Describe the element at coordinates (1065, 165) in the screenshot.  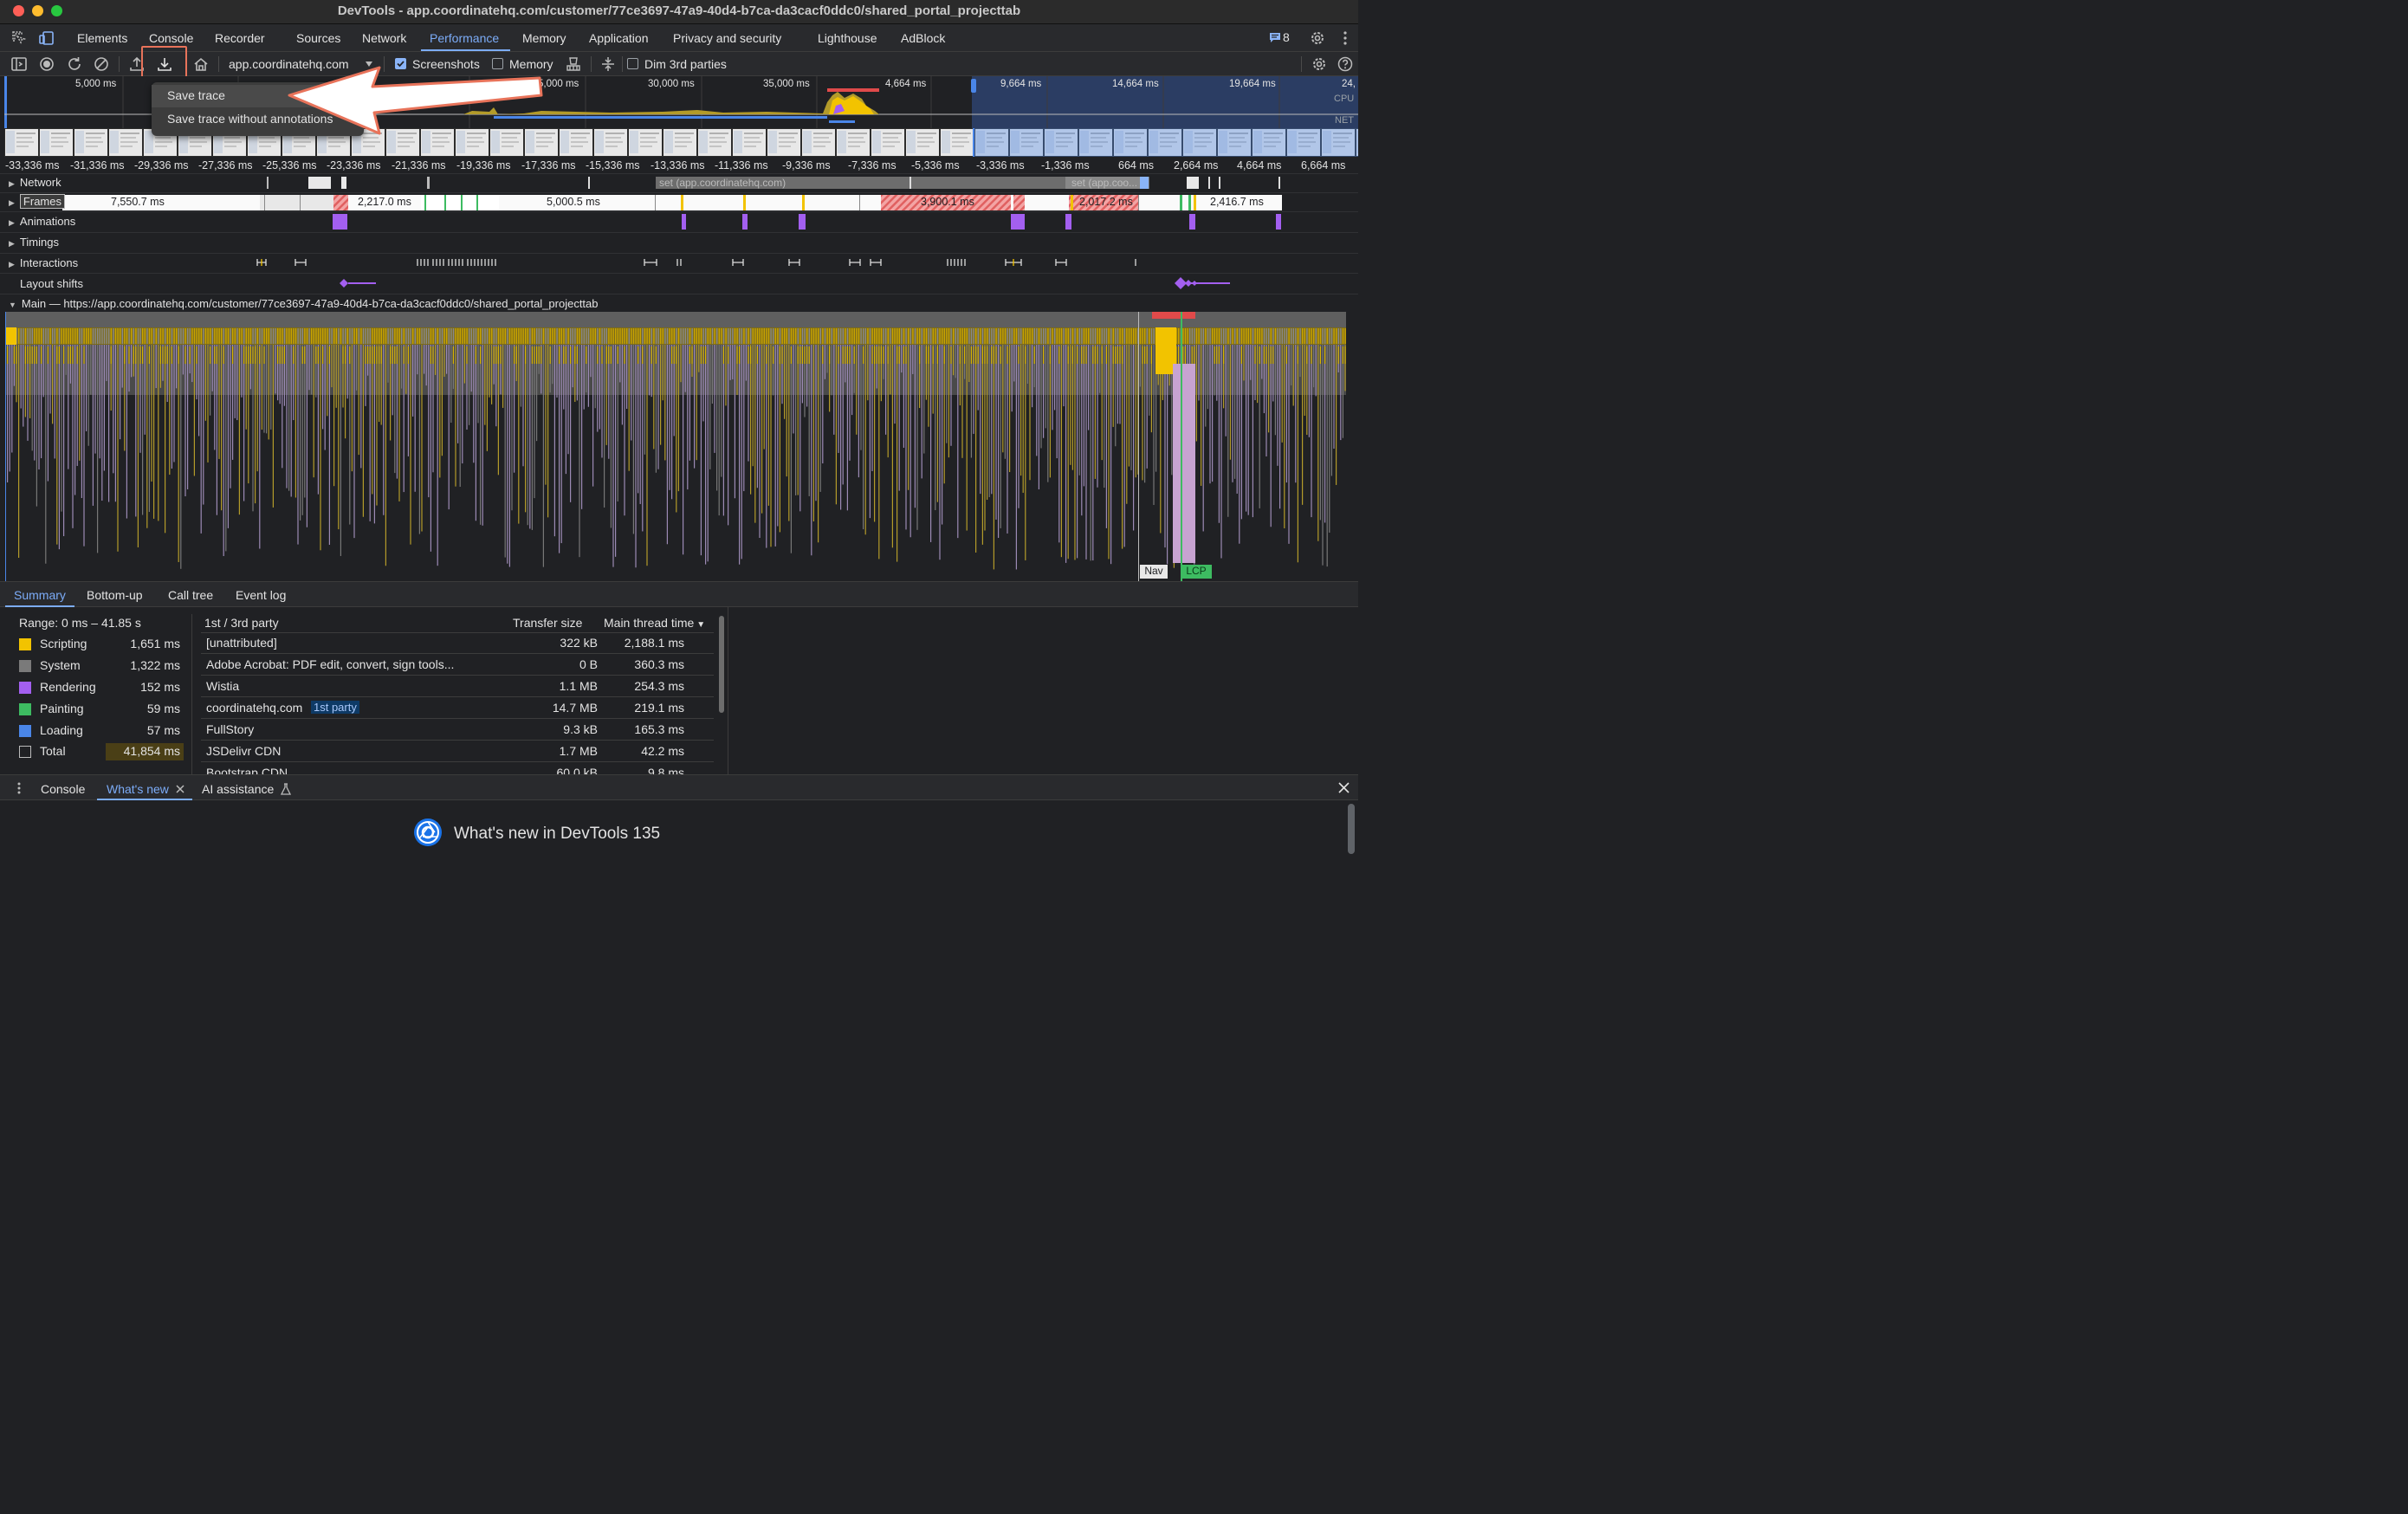
I see `ruler-tick-label: -1,336 ms` at that location.